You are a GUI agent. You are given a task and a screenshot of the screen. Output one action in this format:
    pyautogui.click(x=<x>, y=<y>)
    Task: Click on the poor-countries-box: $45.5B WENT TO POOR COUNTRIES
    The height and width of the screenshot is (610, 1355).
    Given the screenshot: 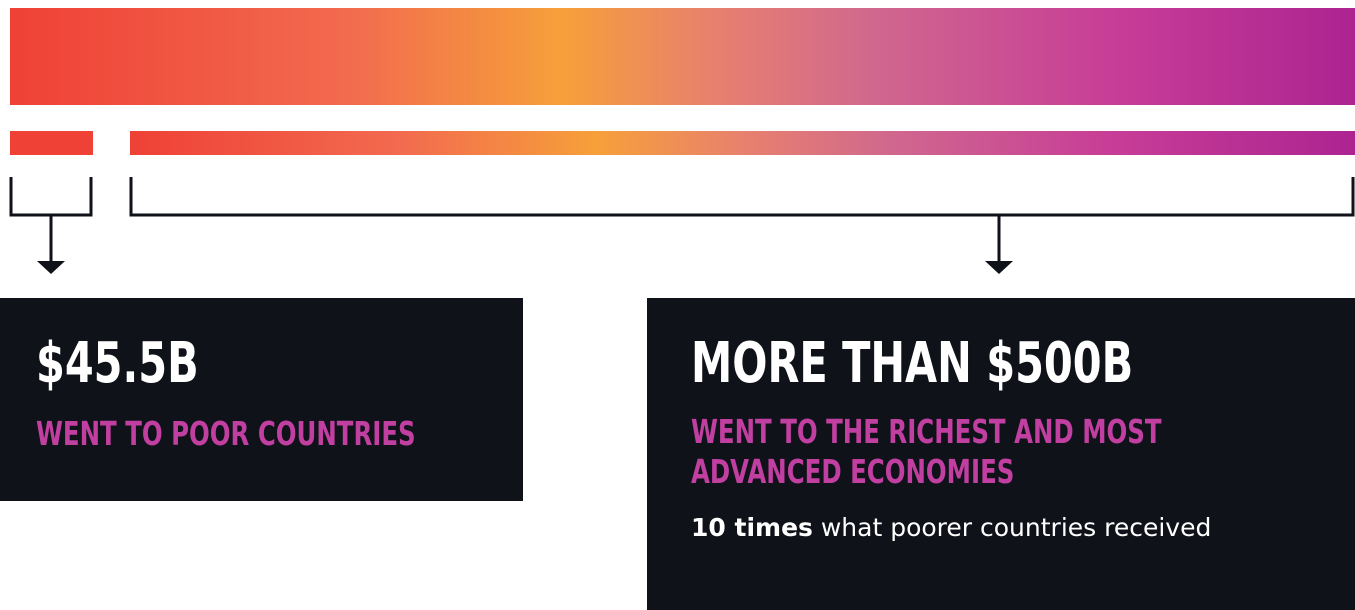 What is the action you would take?
    pyautogui.click(x=261, y=399)
    